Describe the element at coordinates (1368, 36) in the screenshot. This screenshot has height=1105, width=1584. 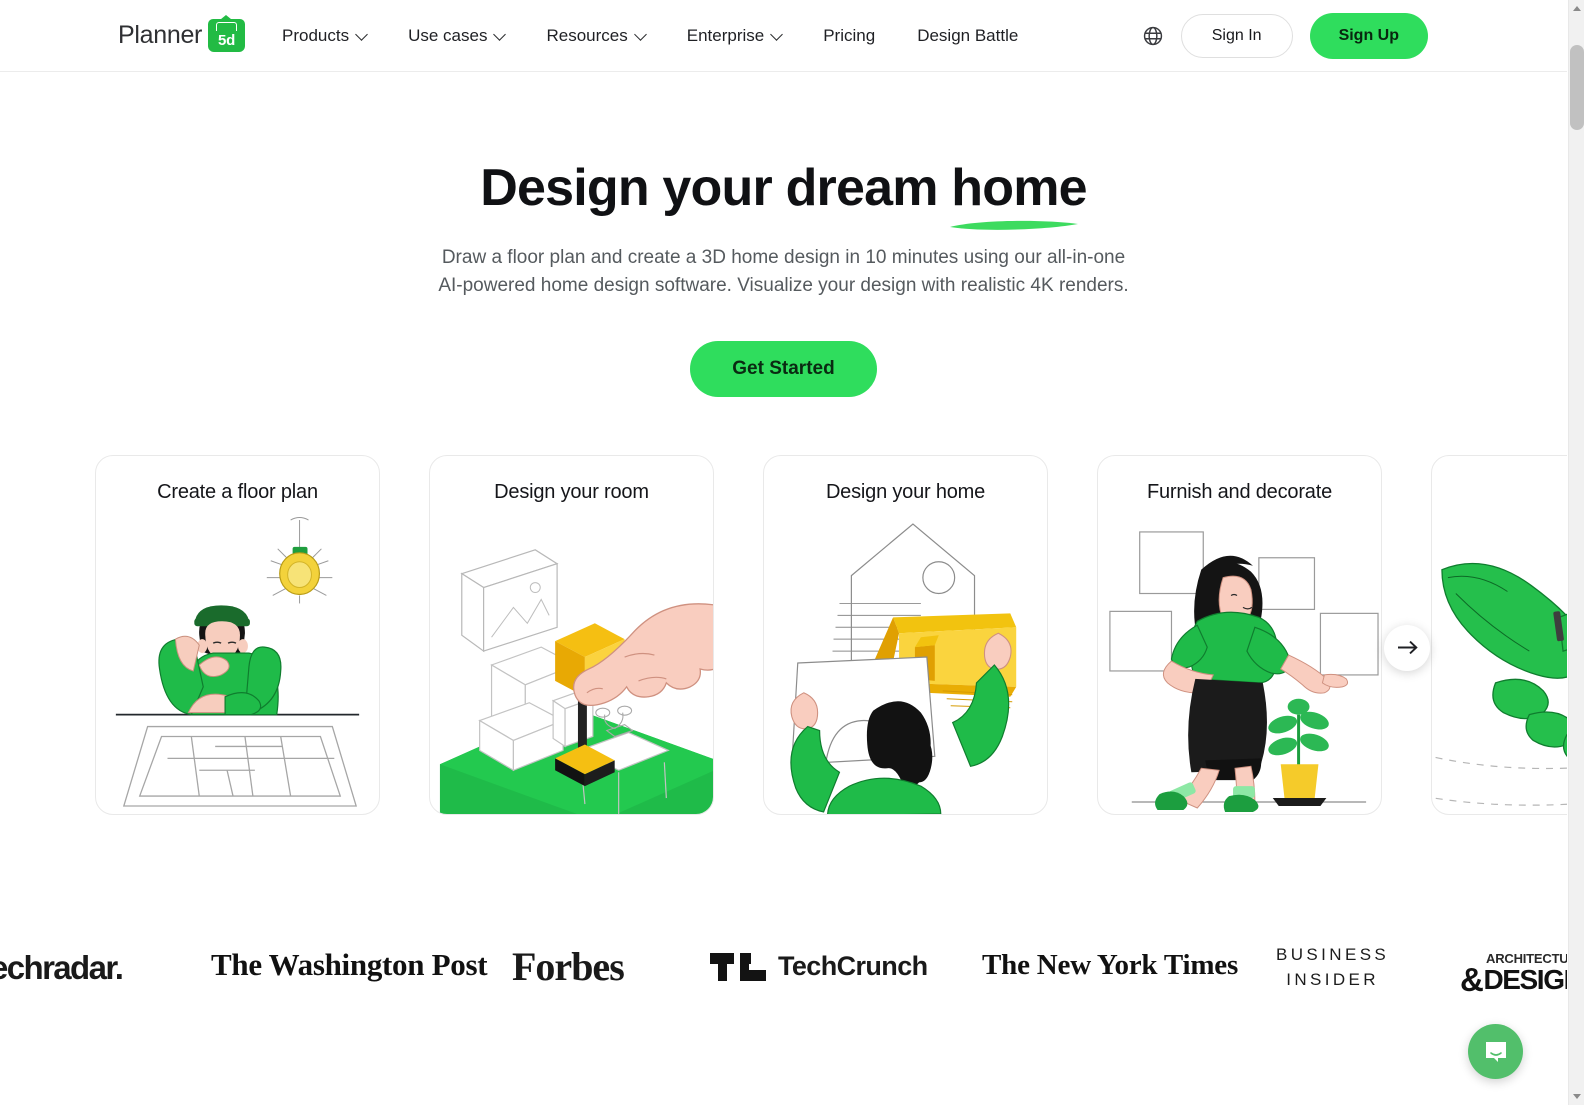
I see `sign-up-button: Sign Up` at that location.